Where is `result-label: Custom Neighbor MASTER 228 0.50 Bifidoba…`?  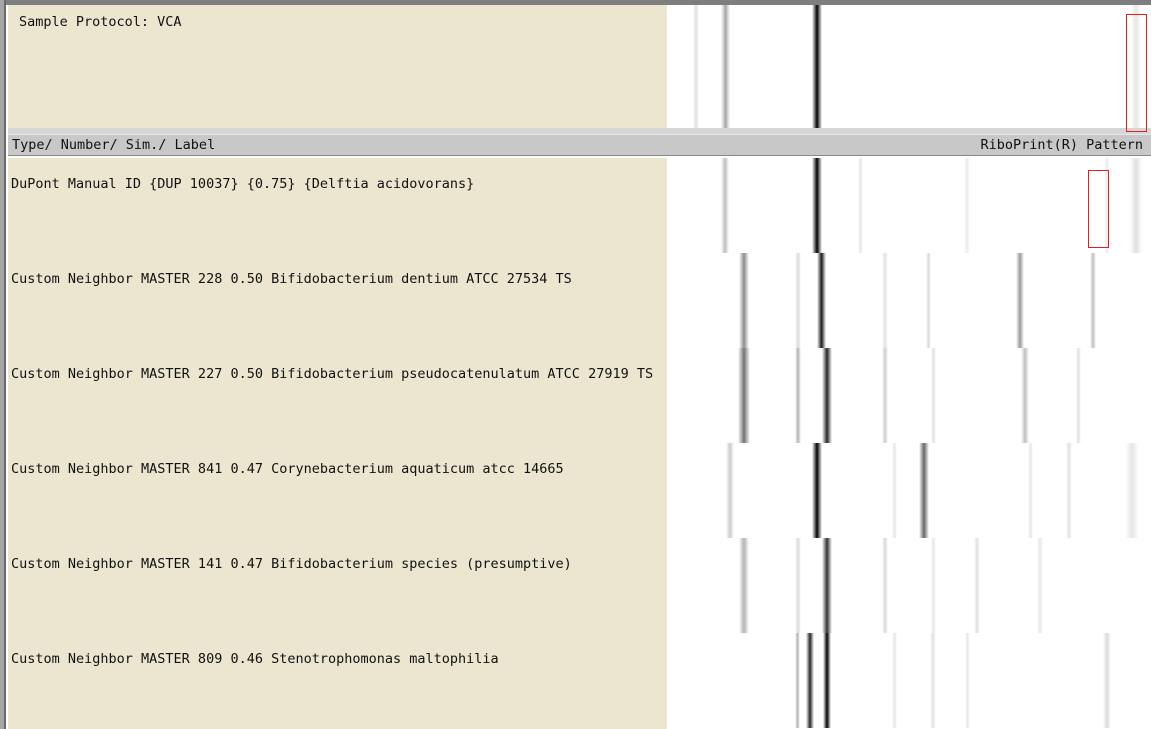 result-label: Custom Neighbor MASTER 228 0.50 Bifidoba… is located at coordinates (291, 279).